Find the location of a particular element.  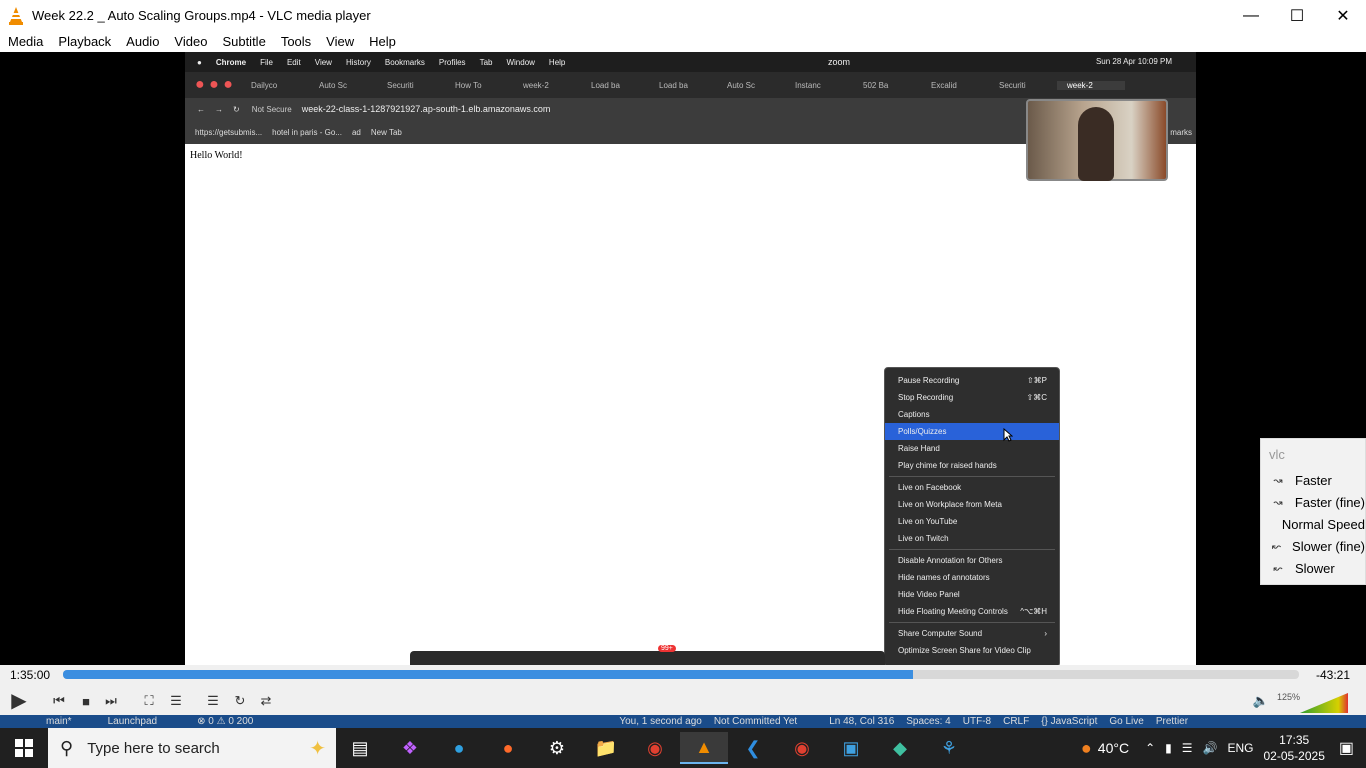

taskbar-search: ⚲ Type here to search ✦ is located at coordinates (192, 748).